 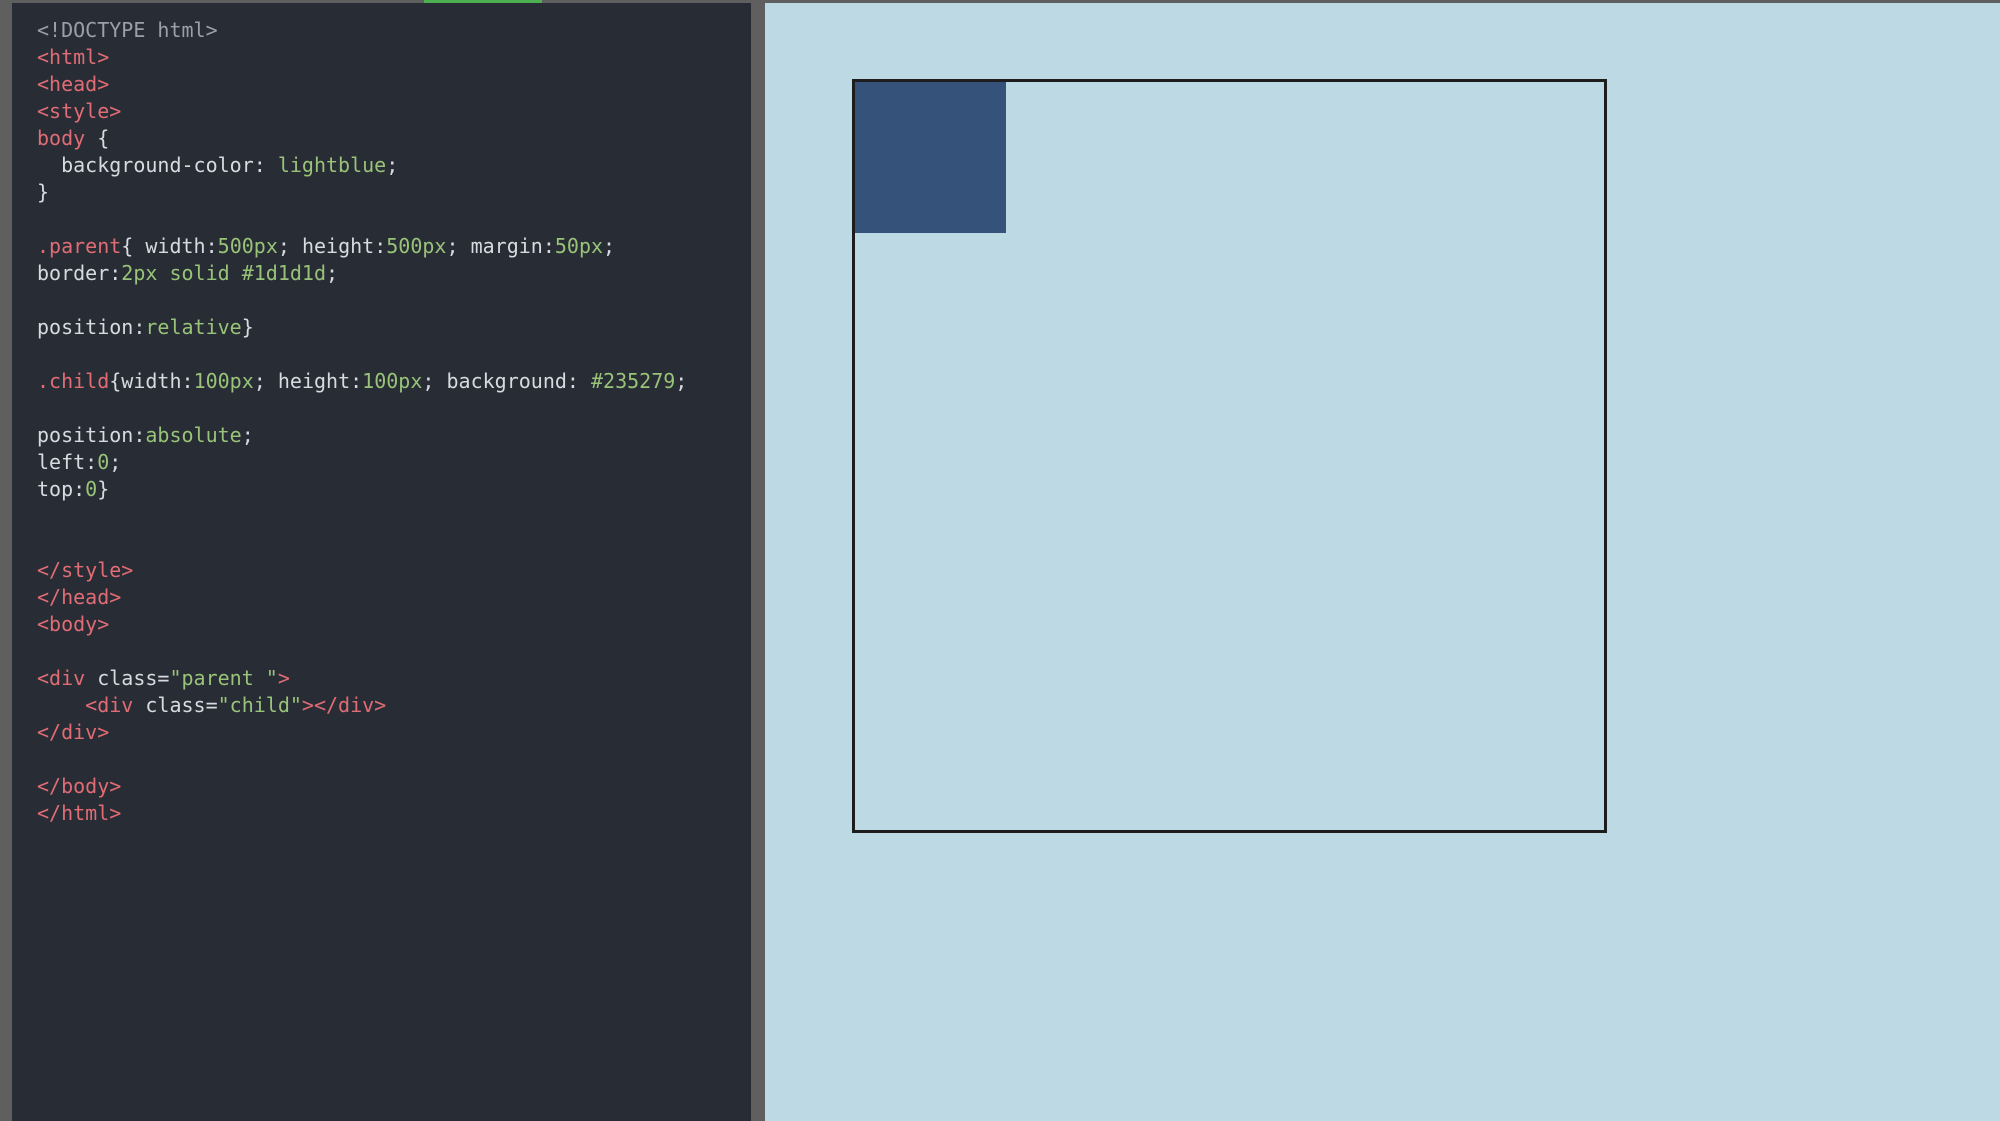 I want to click on code-line: <body>, so click(x=362, y=624).